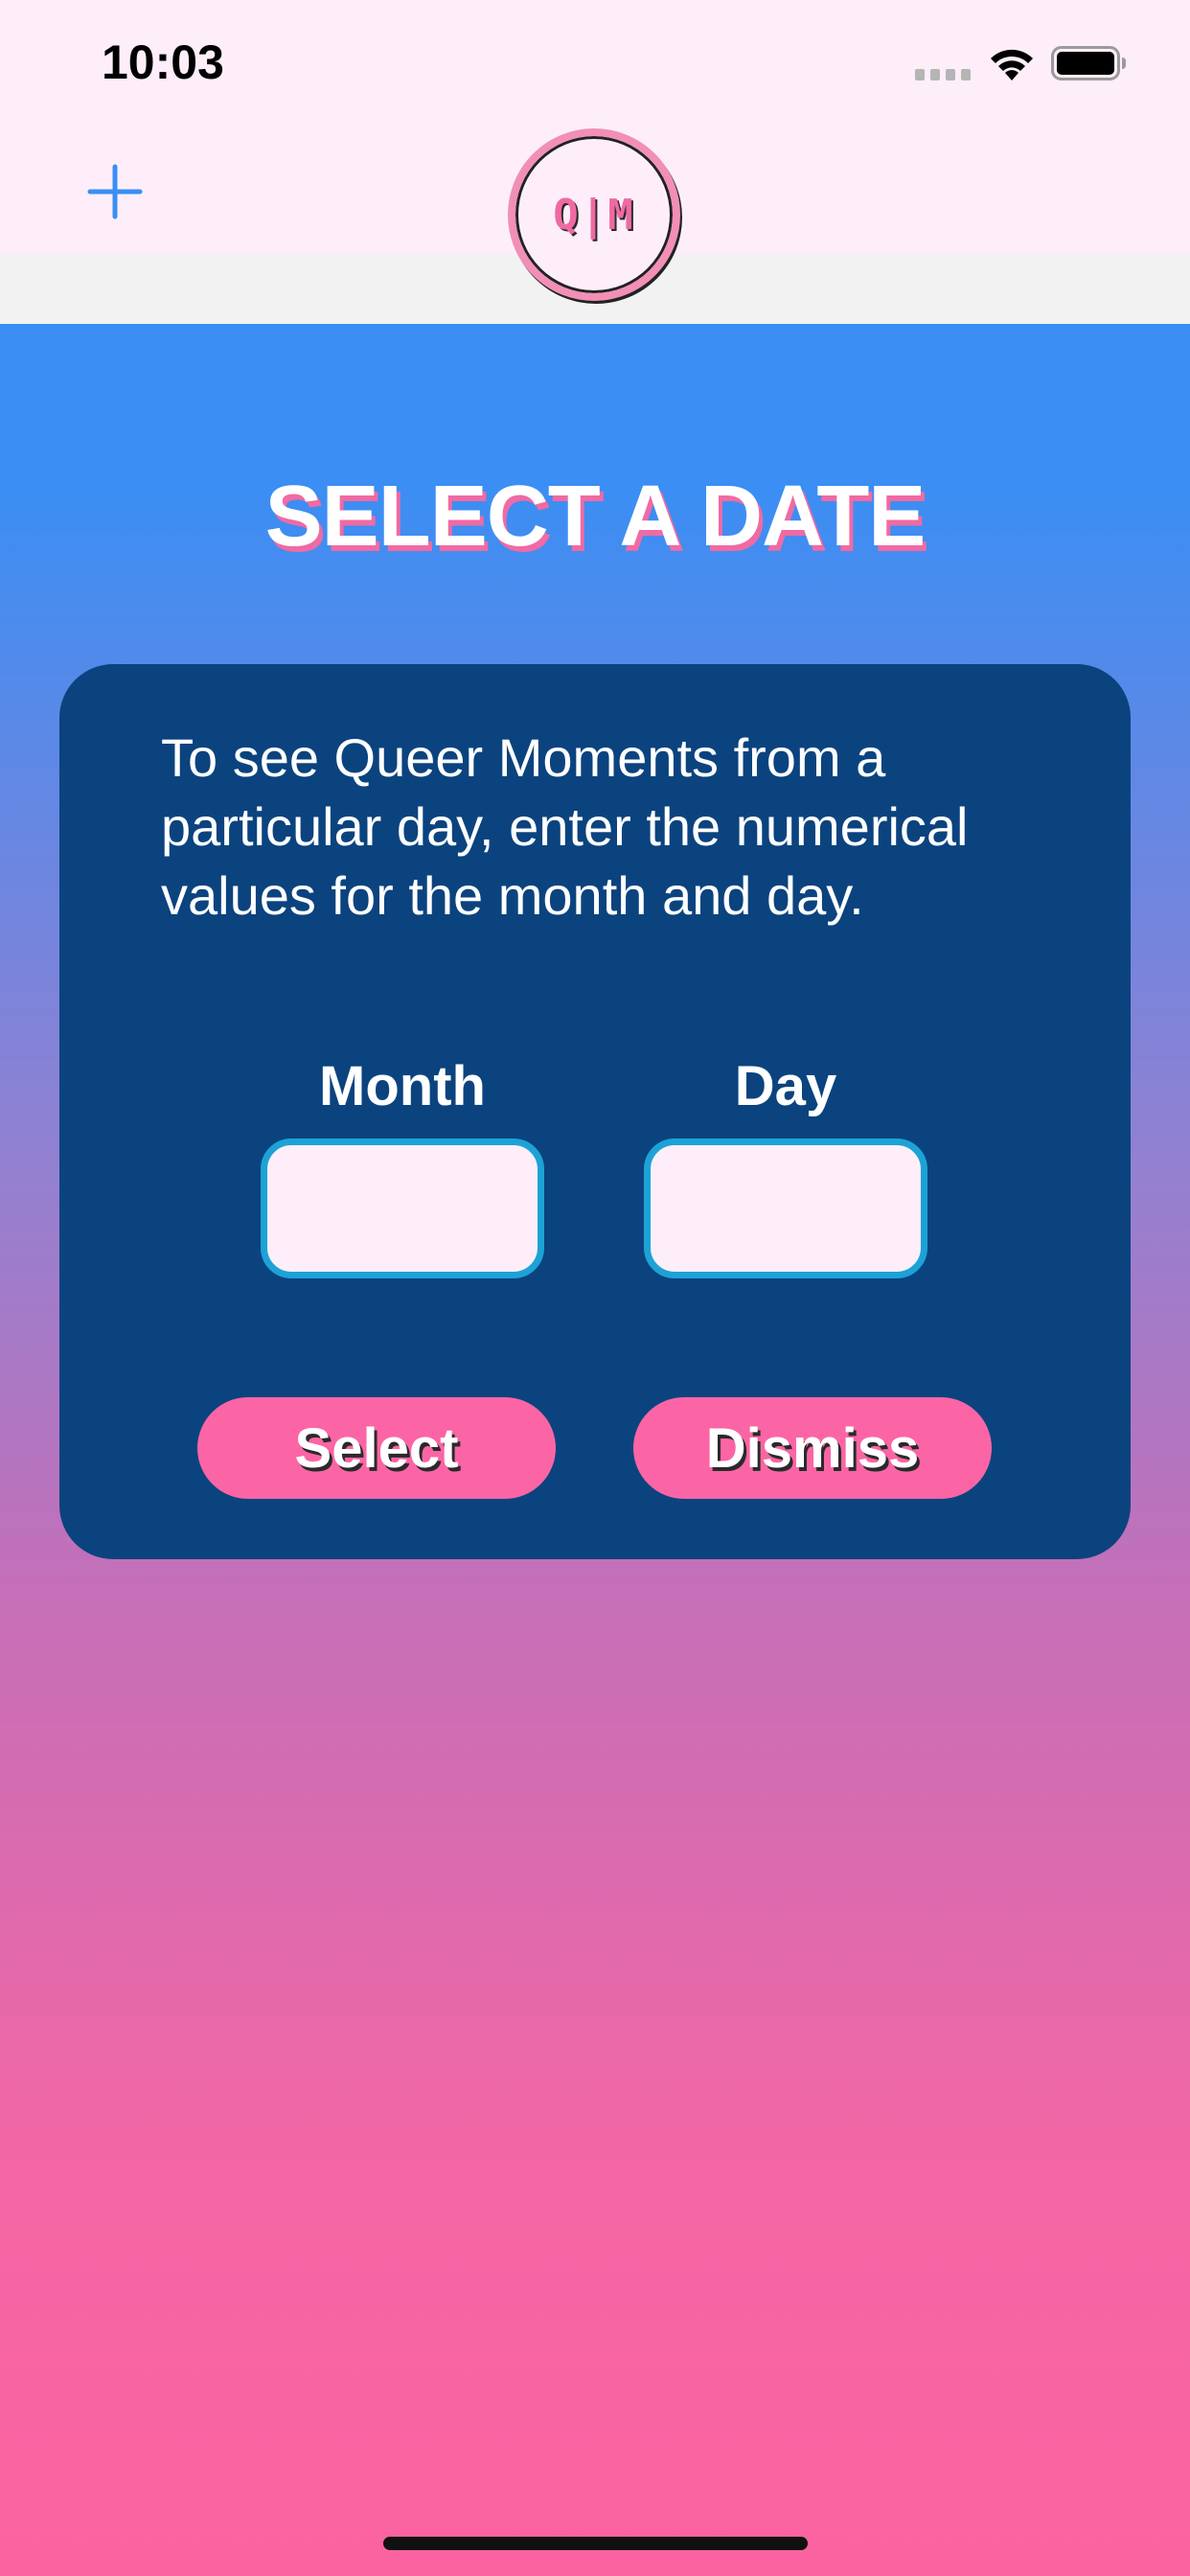 The height and width of the screenshot is (2576, 1190). What do you see at coordinates (943, 74) in the screenshot?
I see `cellular-signal-icon` at bounding box center [943, 74].